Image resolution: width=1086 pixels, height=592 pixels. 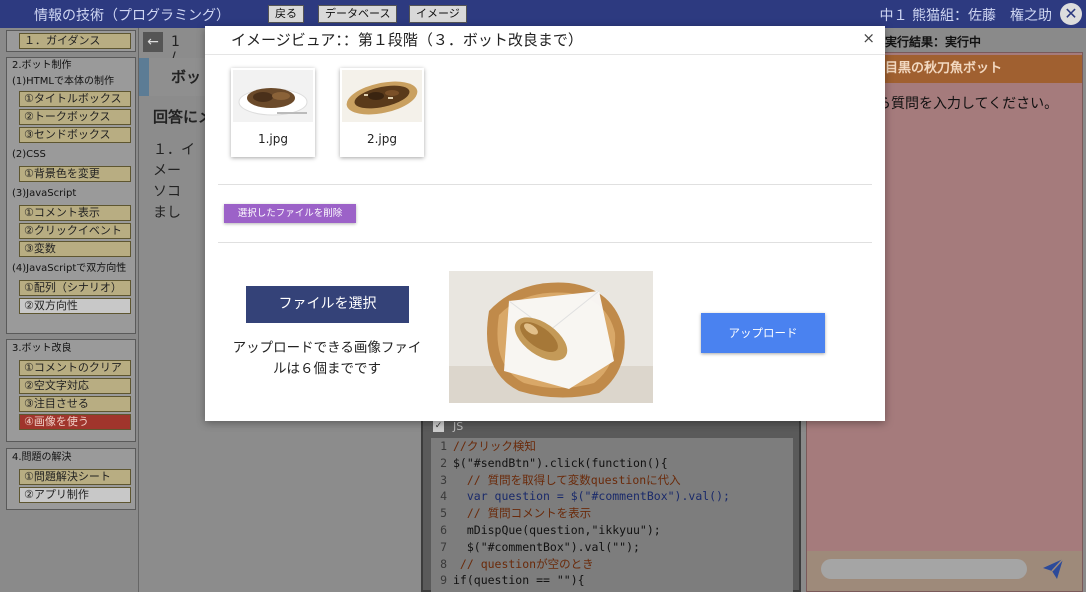 What do you see at coordinates (494, 446) in the screenshot?
I see `code-text: //クリック検知` at bounding box center [494, 446].